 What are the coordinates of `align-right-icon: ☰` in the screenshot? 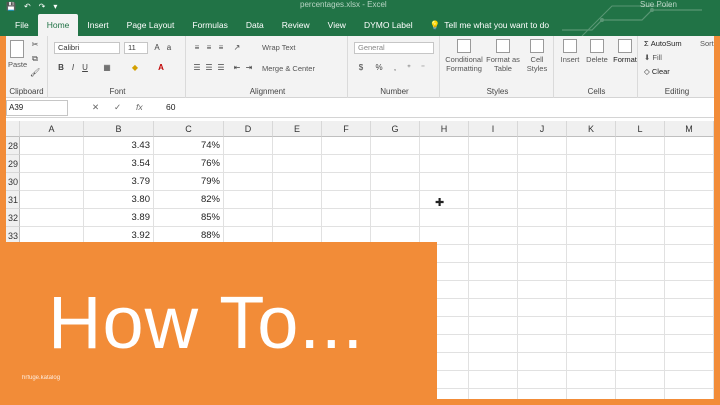 It's located at (221, 68).